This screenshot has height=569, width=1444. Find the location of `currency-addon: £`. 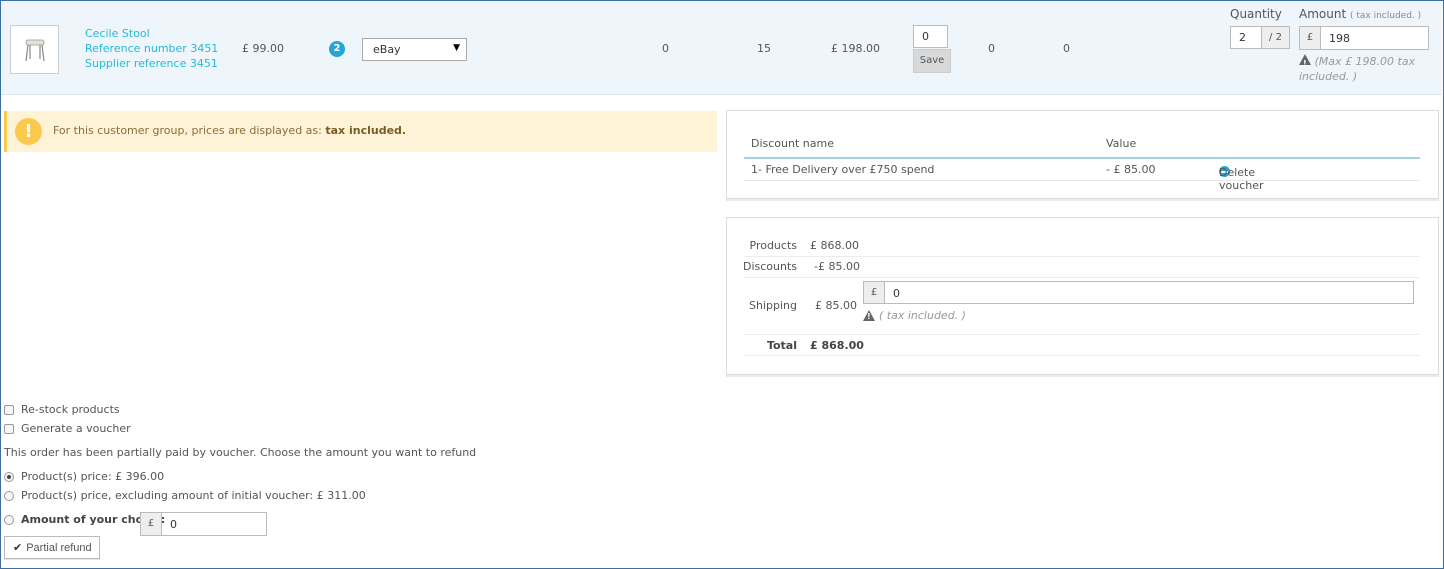

currency-addon: £ is located at coordinates (1310, 38).